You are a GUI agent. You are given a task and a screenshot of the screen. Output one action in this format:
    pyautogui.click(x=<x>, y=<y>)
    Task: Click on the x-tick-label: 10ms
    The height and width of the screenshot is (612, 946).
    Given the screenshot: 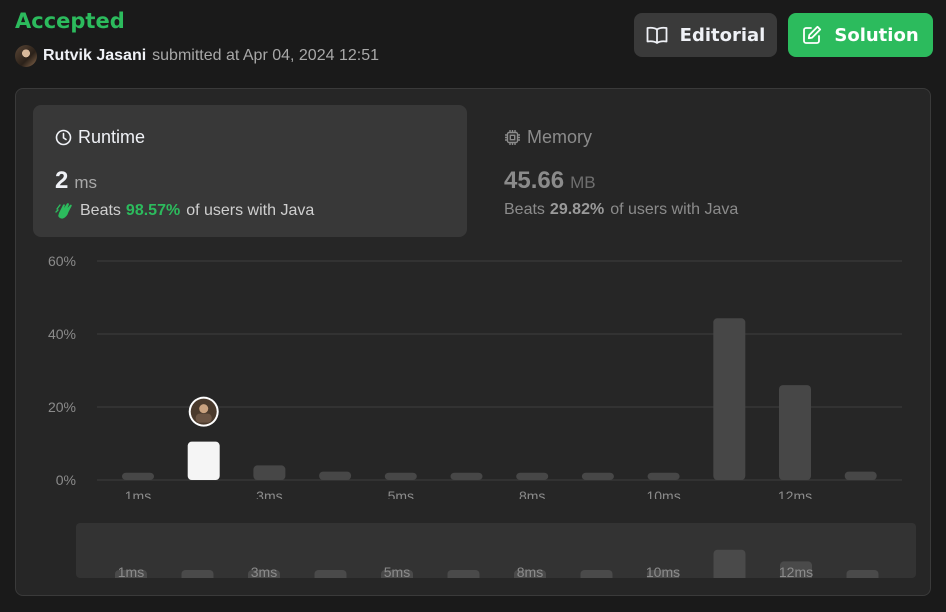 What is the action you would take?
    pyautogui.click(x=663, y=493)
    